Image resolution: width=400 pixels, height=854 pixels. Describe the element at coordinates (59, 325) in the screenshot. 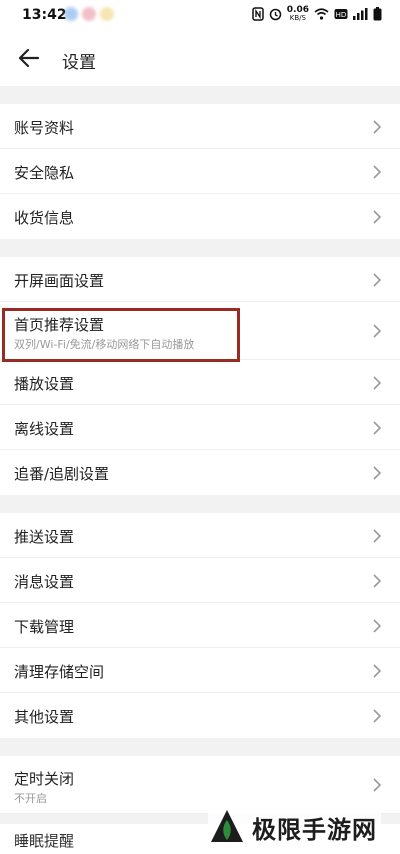

I see `settings-item-label: 首页推荐设置` at that location.